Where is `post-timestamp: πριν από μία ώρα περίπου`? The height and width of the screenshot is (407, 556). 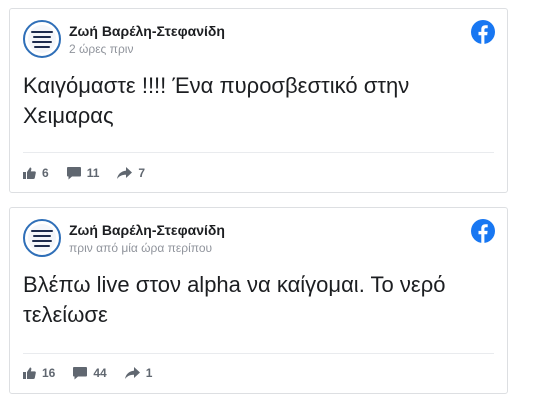
post-timestamp: πριν από μία ώρα περίπου is located at coordinates (140, 248).